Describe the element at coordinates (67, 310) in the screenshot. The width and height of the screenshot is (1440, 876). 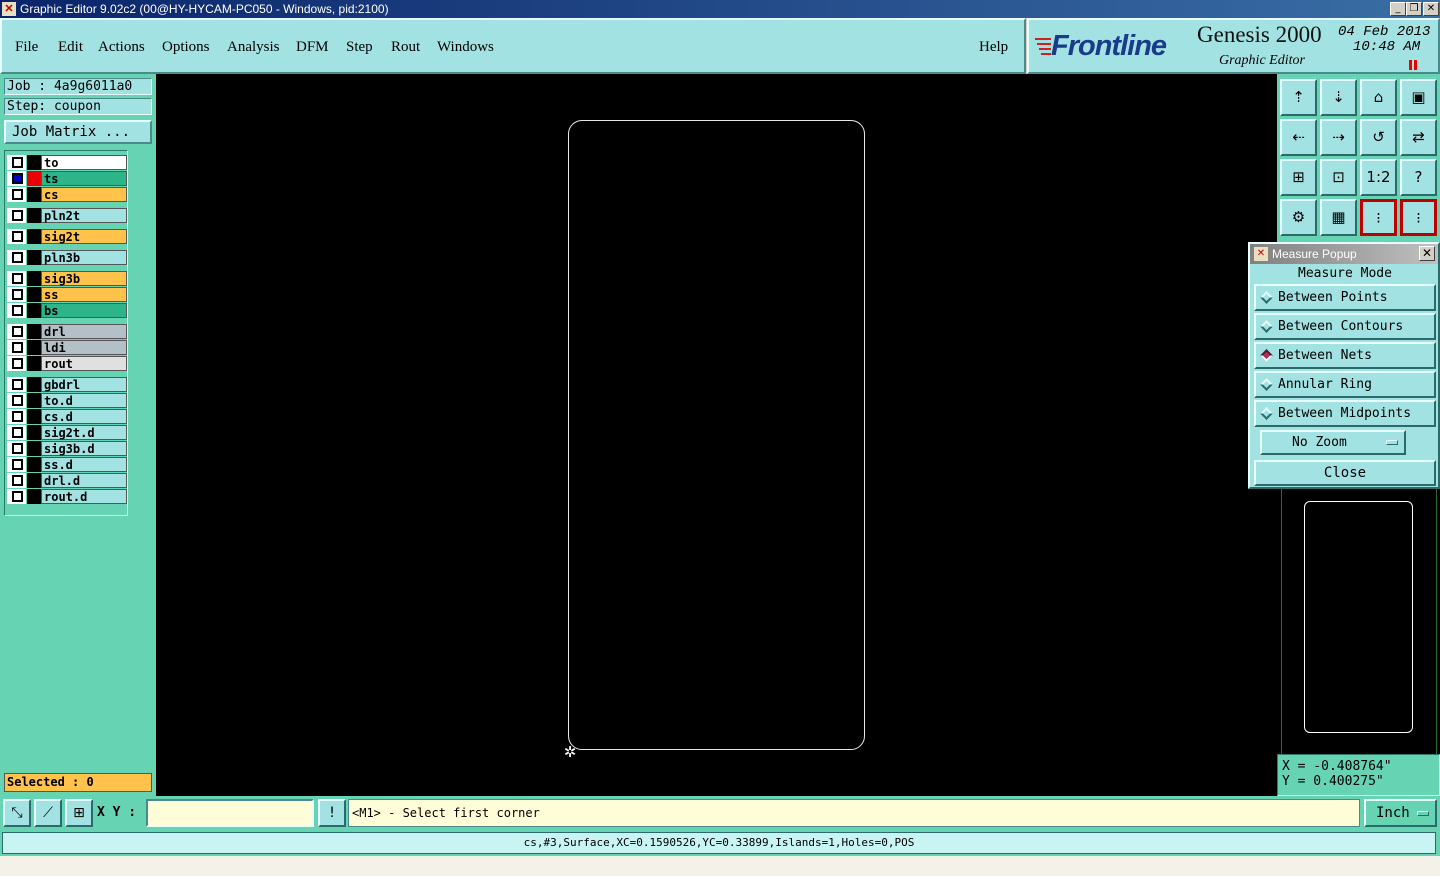
I see `layer-row-bs: bs` at that location.